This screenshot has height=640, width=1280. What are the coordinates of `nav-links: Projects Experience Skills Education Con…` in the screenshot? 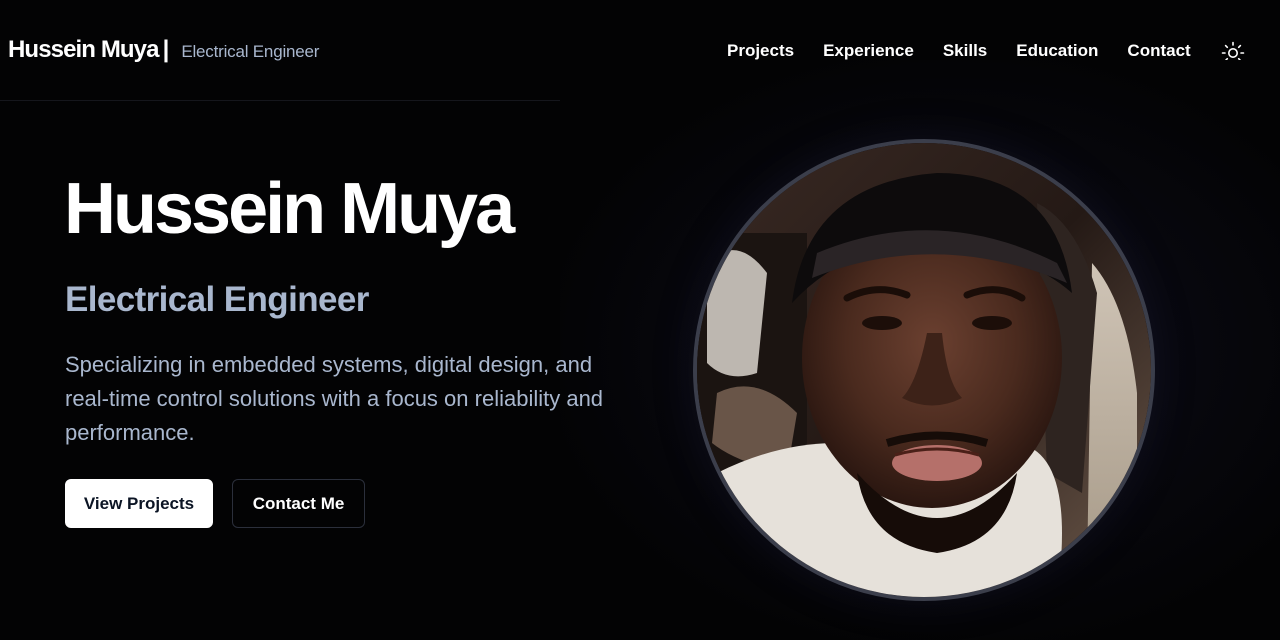 It's located at (959, 51).